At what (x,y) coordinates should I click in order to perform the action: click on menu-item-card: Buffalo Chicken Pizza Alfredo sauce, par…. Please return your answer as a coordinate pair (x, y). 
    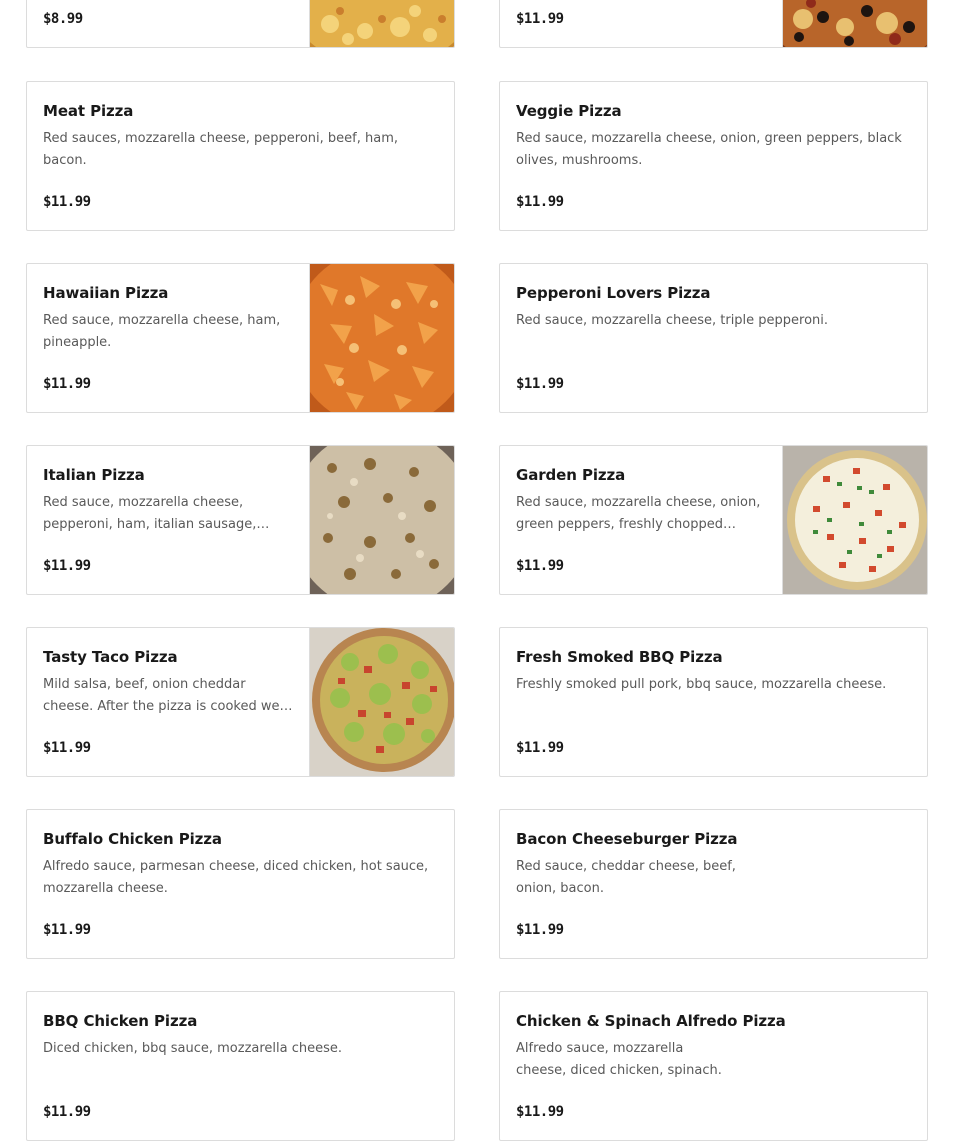
    Looking at the image, I should click on (240, 884).